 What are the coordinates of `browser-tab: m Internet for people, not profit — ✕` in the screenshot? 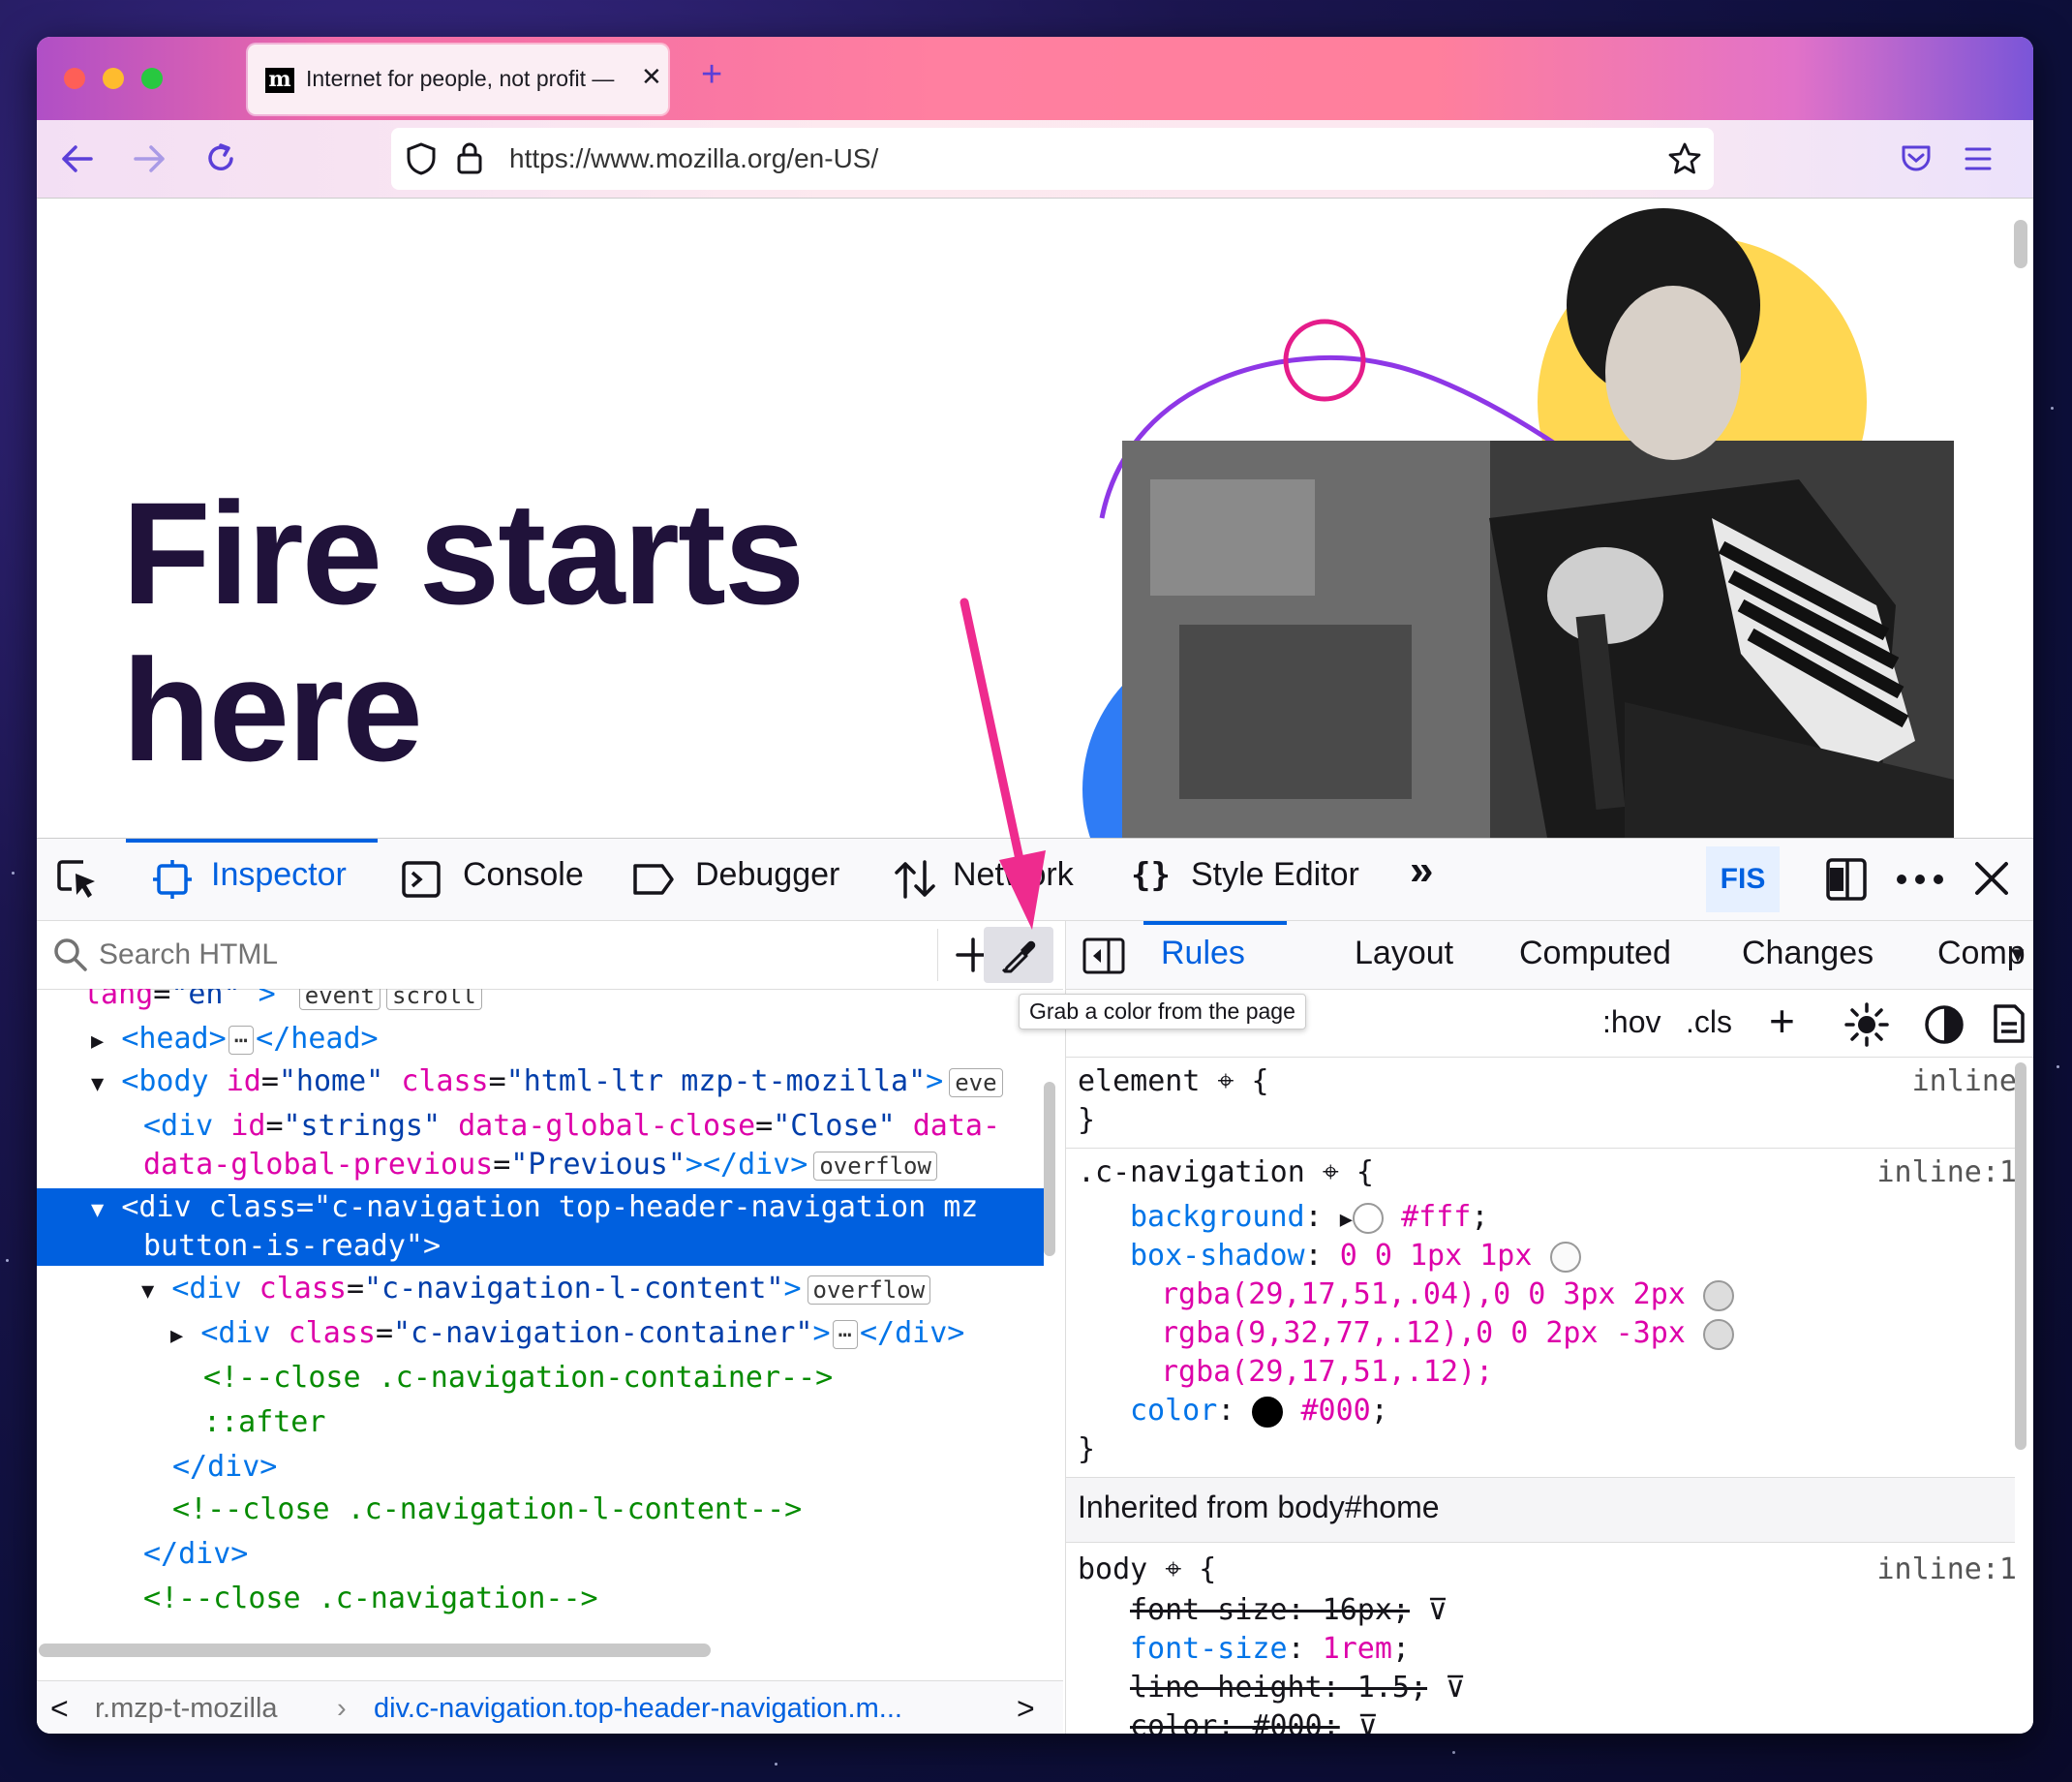 It's located at (458, 79).